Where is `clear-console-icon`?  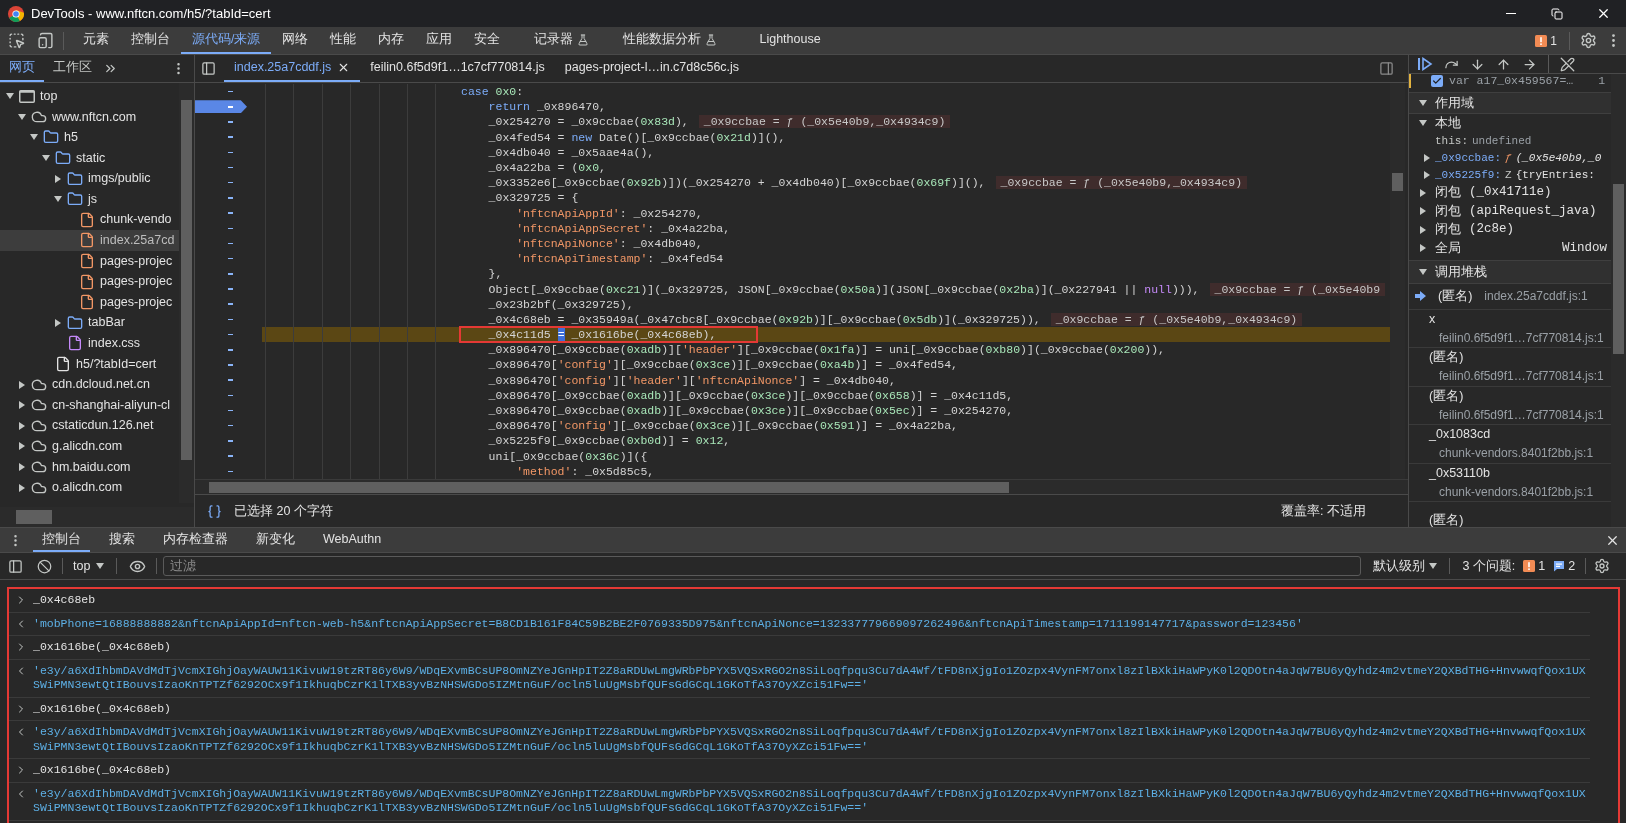
clear-console-icon is located at coordinates (44, 566).